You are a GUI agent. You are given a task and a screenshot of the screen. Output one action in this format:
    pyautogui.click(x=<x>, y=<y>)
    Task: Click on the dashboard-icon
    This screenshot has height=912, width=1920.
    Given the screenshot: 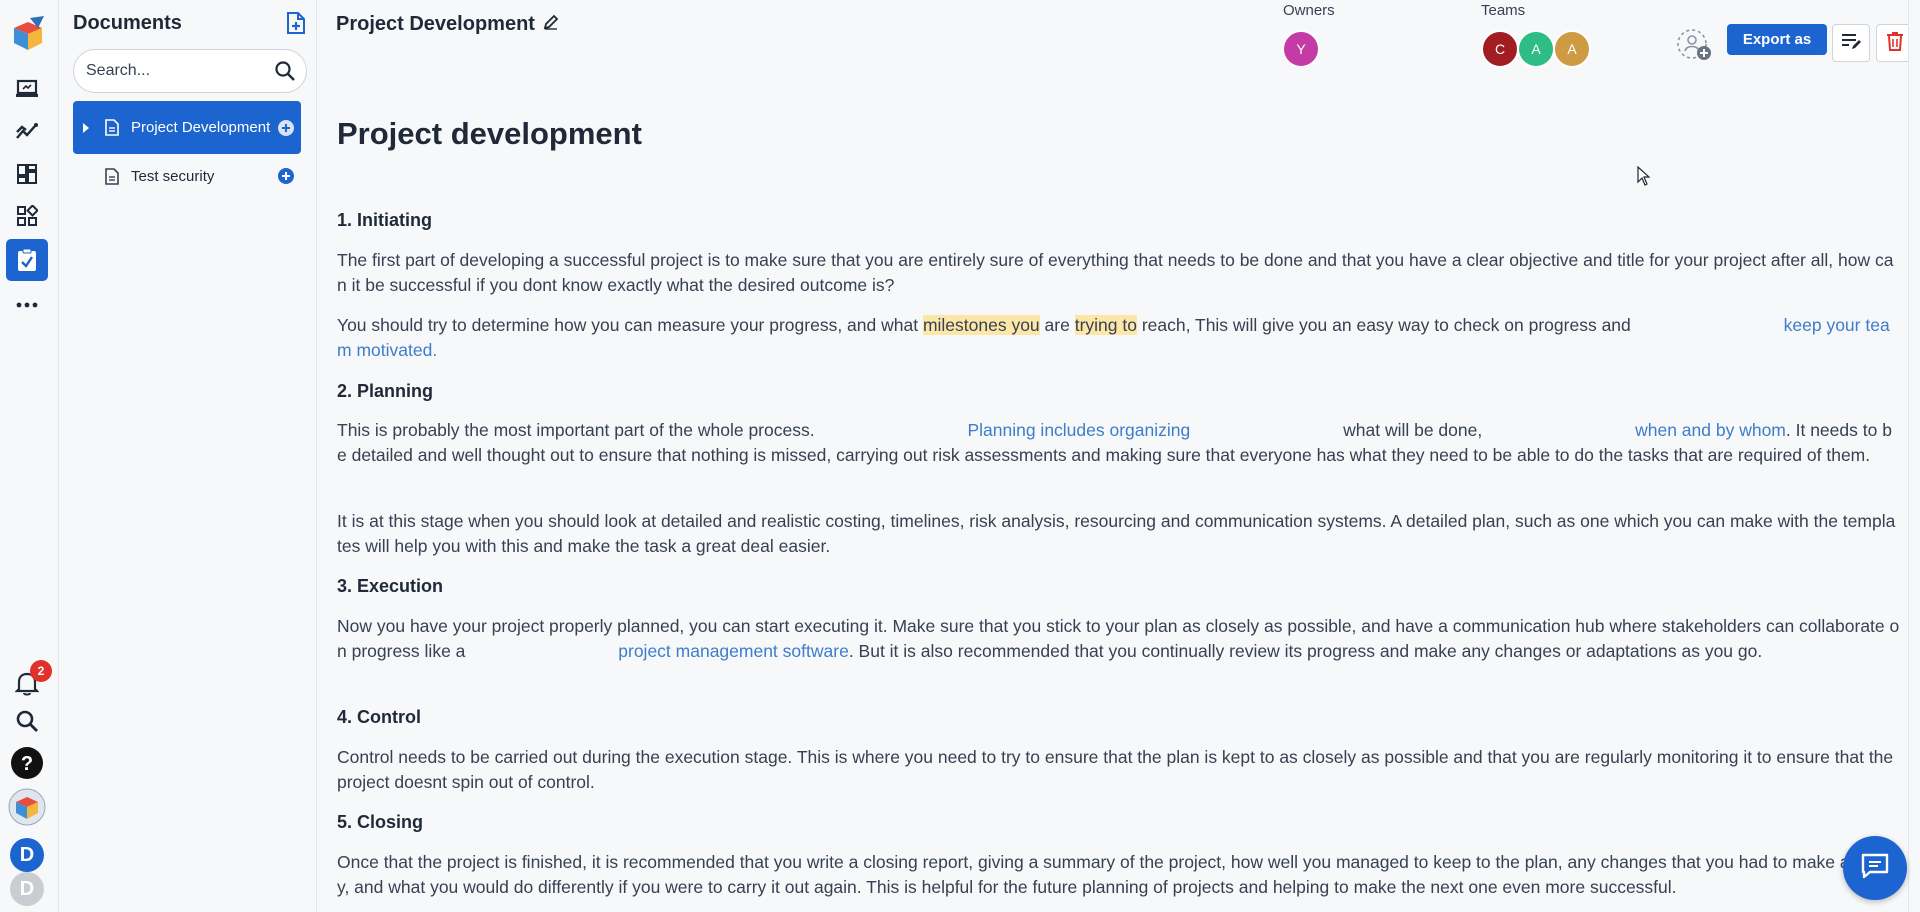 What is the action you would take?
    pyautogui.click(x=27, y=174)
    